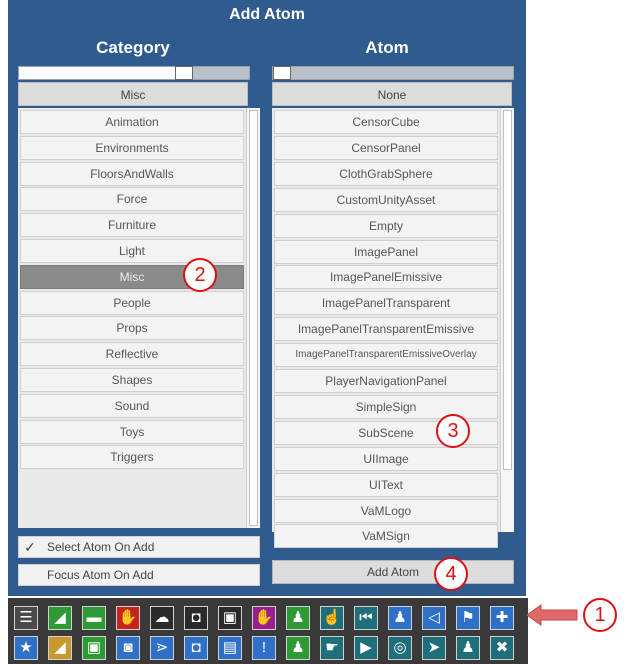 The width and height of the screenshot is (624, 664). Describe the element at coordinates (97, 73) in the screenshot. I see `category-slider-fill` at that location.